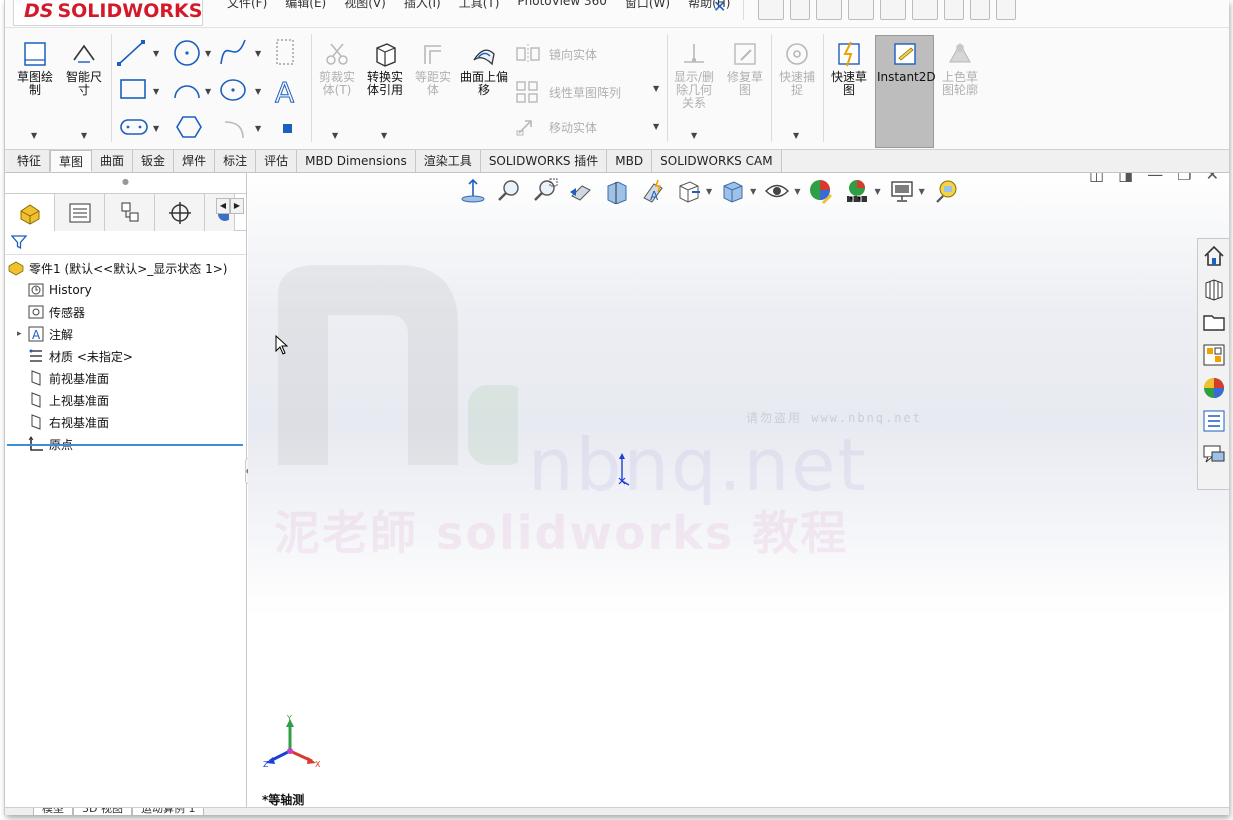  I want to click on menu-view: 视图(V), so click(365, 5).